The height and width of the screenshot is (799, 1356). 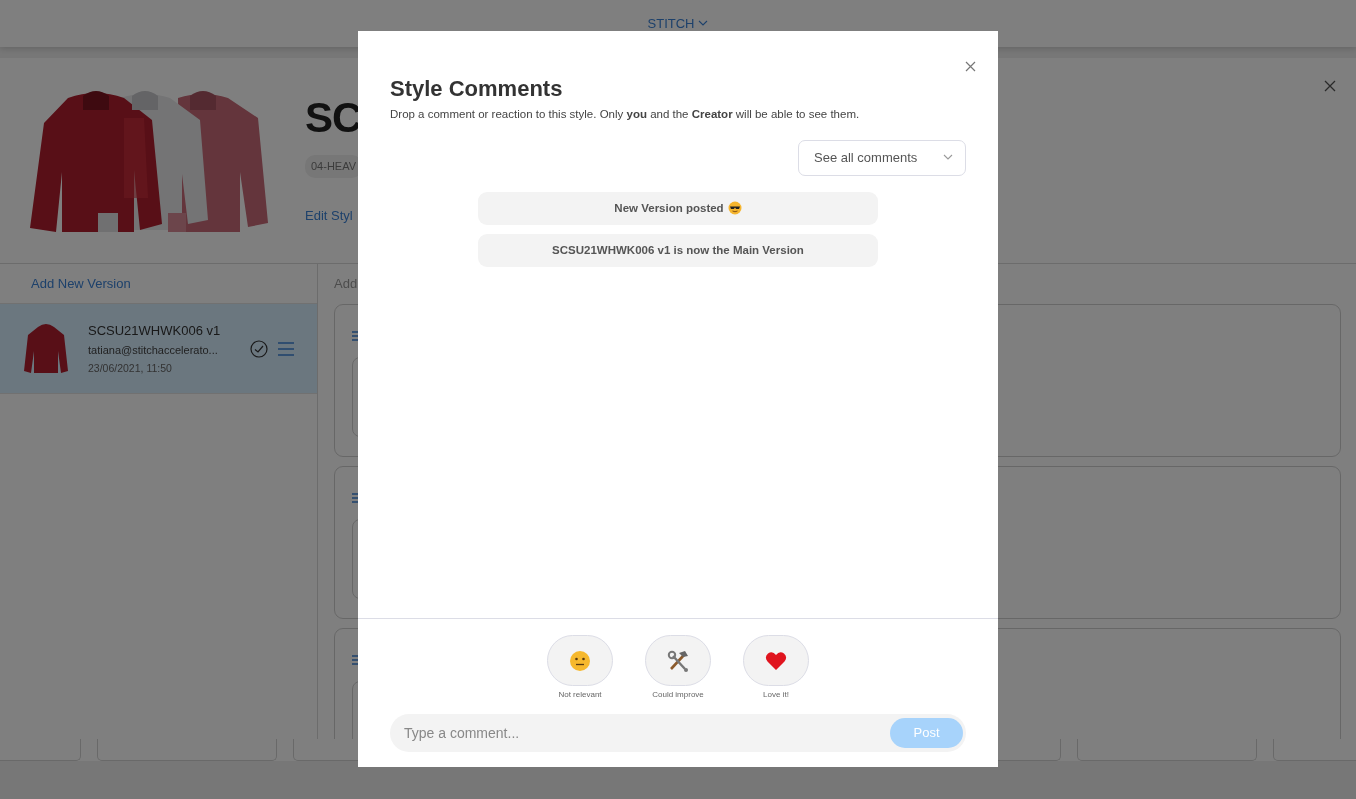 What do you see at coordinates (155, 330) in the screenshot?
I see `version-name: SCSU21WHWK006 v1` at bounding box center [155, 330].